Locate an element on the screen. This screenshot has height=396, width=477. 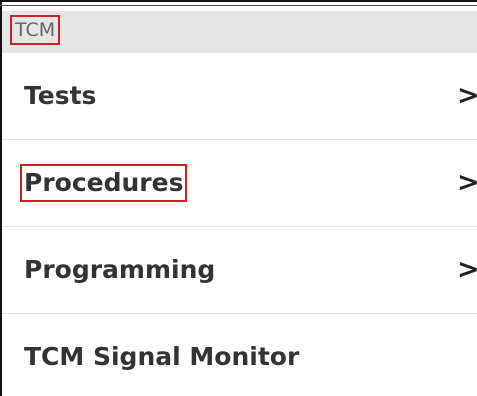
top-divider is located at coordinates (238, 5).